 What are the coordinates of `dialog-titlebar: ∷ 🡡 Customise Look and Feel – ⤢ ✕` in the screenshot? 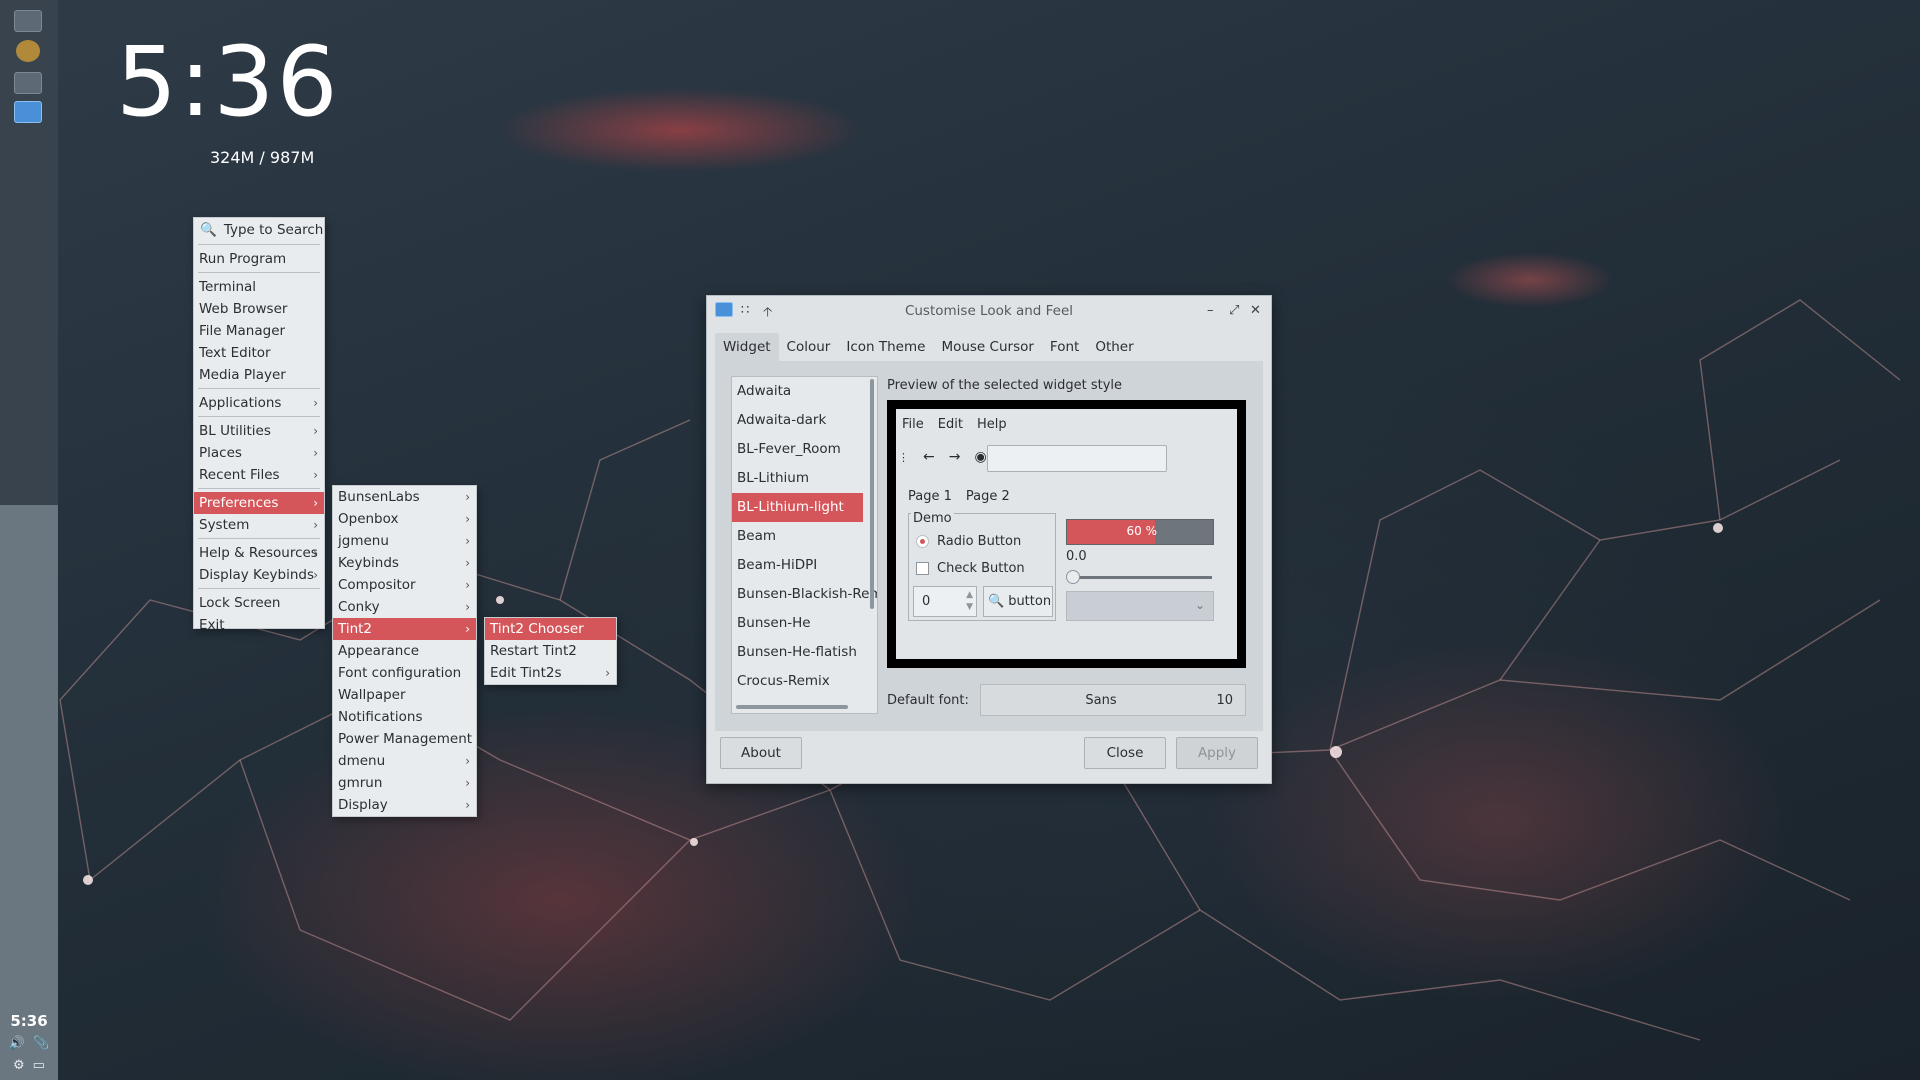 It's located at (989, 311).